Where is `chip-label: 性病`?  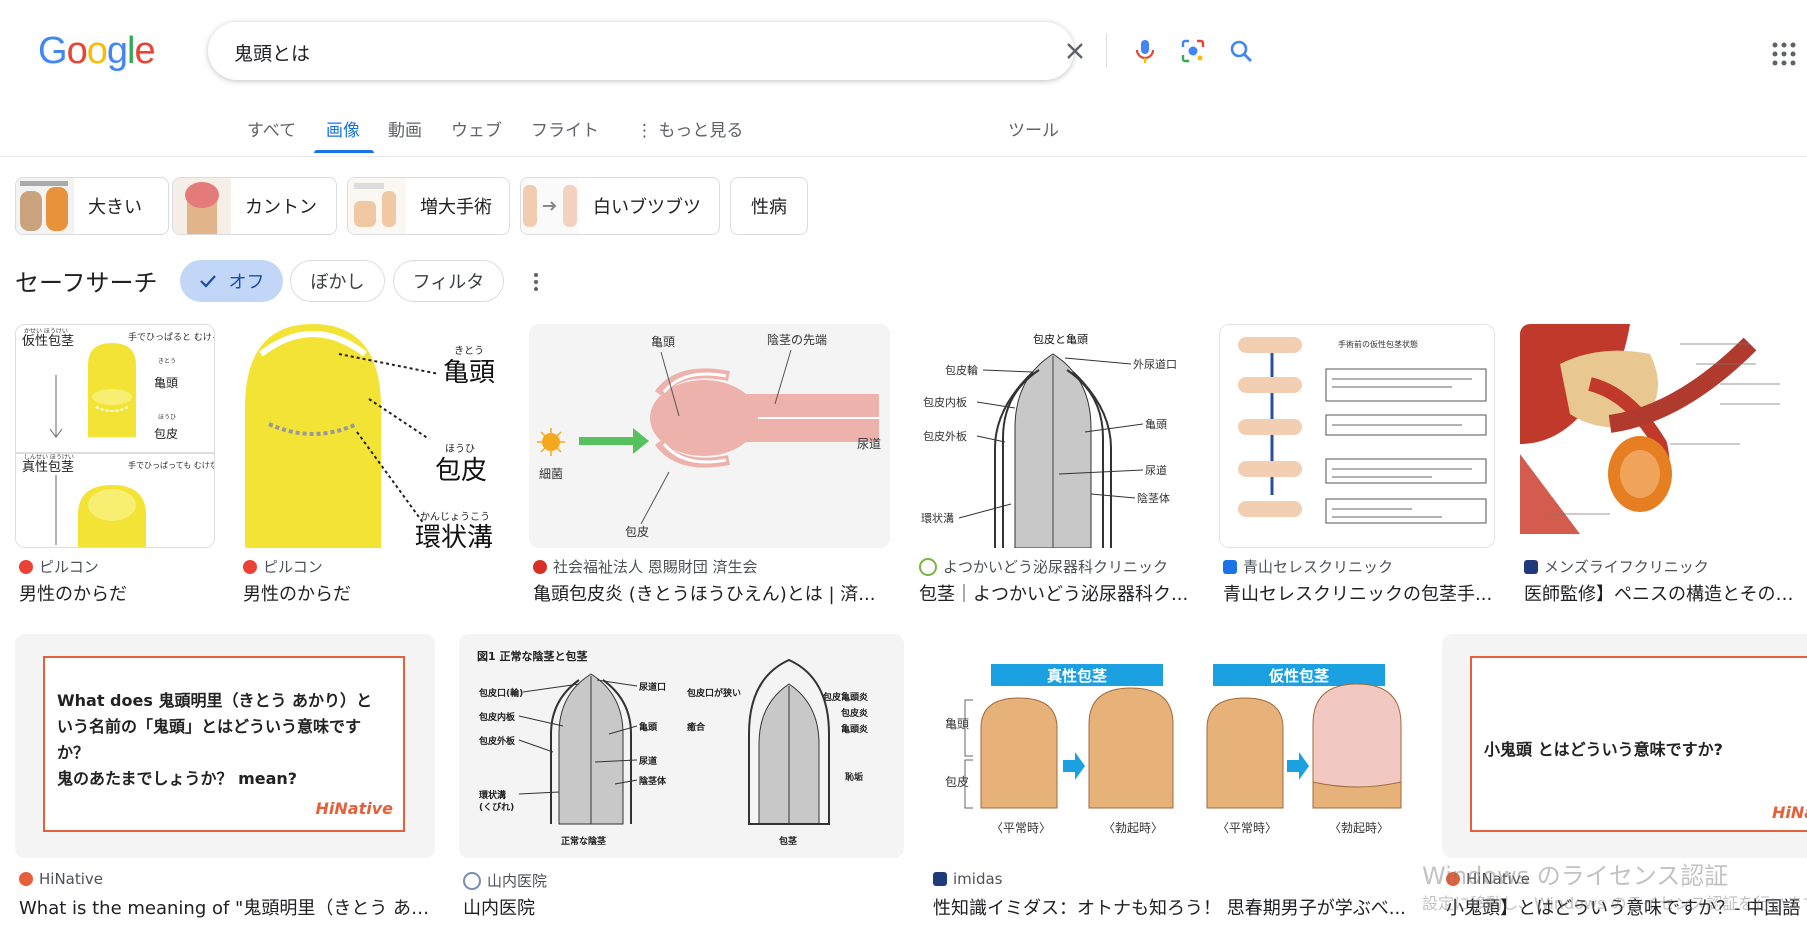
chip-label: 性病 is located at coordinates (769, 207).